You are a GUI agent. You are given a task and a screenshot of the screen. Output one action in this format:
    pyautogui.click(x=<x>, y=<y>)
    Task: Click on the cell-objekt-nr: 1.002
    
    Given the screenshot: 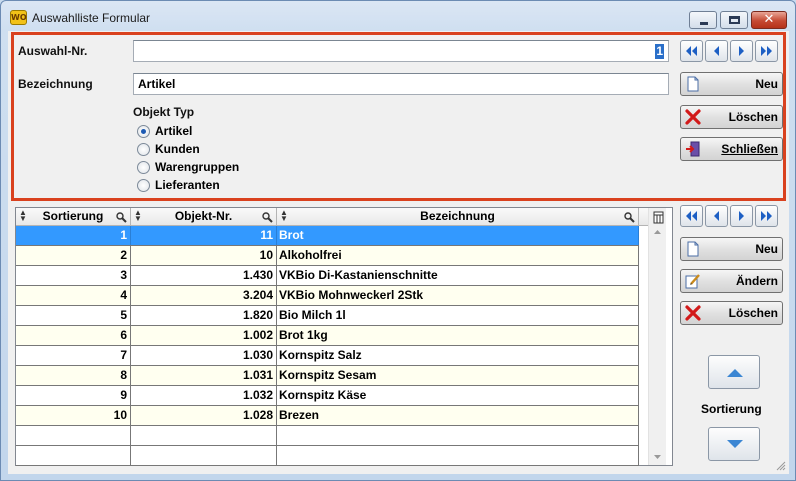 What is the action you would take?
    pyautogui.click(x=204, y=335)
    